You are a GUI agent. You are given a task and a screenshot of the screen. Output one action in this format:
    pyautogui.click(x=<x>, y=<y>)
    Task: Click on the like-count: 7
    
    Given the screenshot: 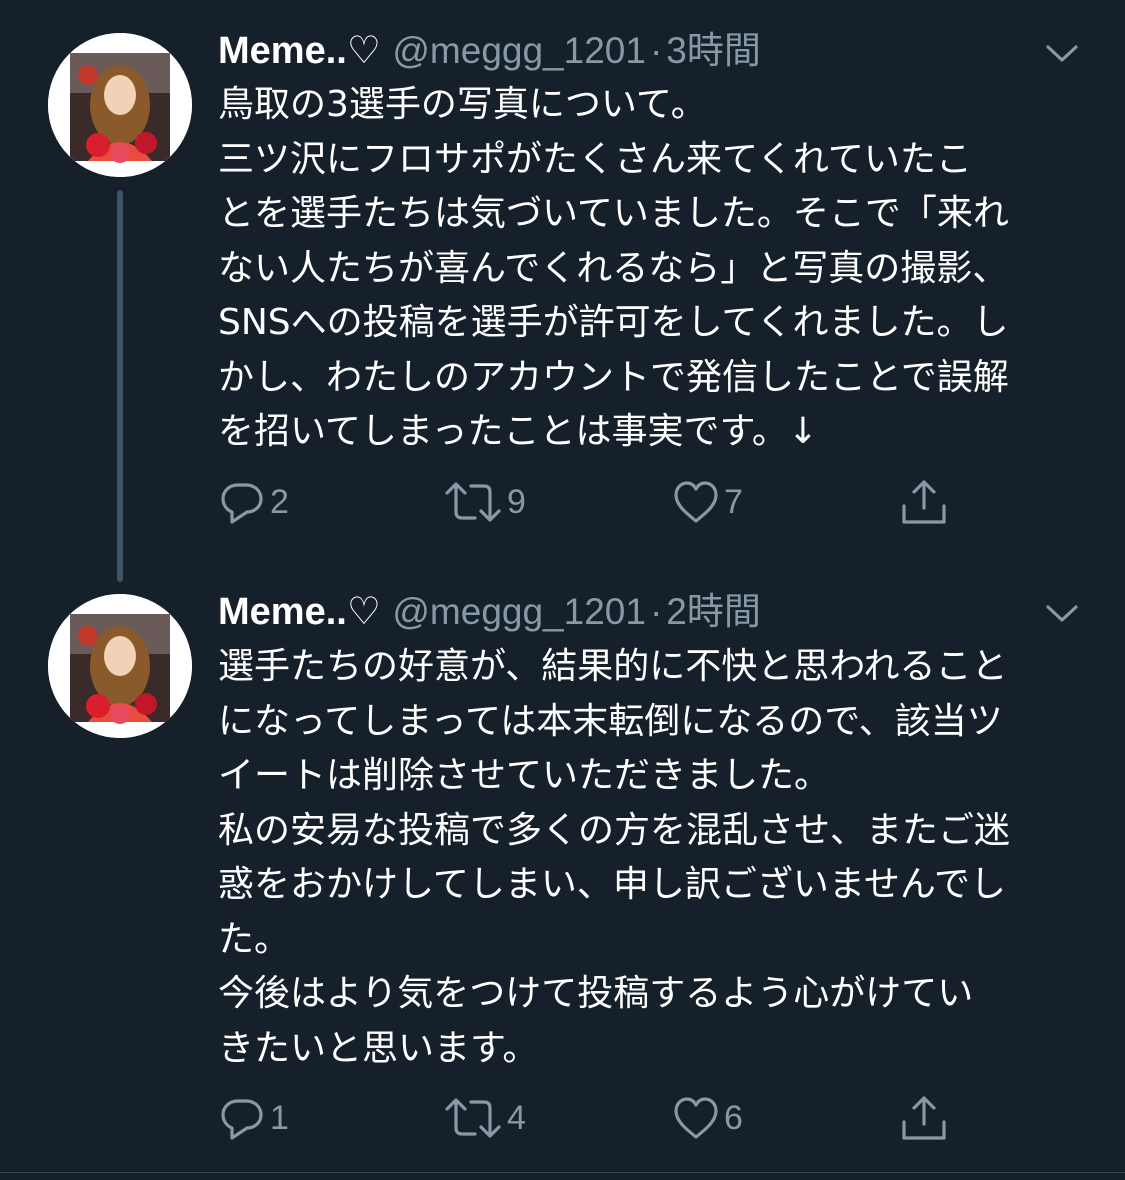 What is the action you would take?
    pyautogui.click(x=733, y=501)
    